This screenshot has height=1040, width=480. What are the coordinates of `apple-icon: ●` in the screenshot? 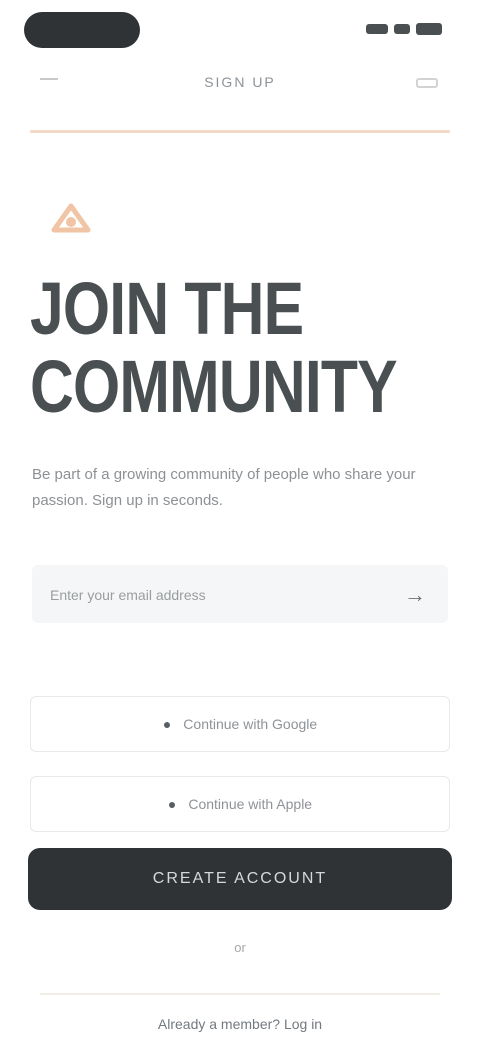 It's located at (172, 804).